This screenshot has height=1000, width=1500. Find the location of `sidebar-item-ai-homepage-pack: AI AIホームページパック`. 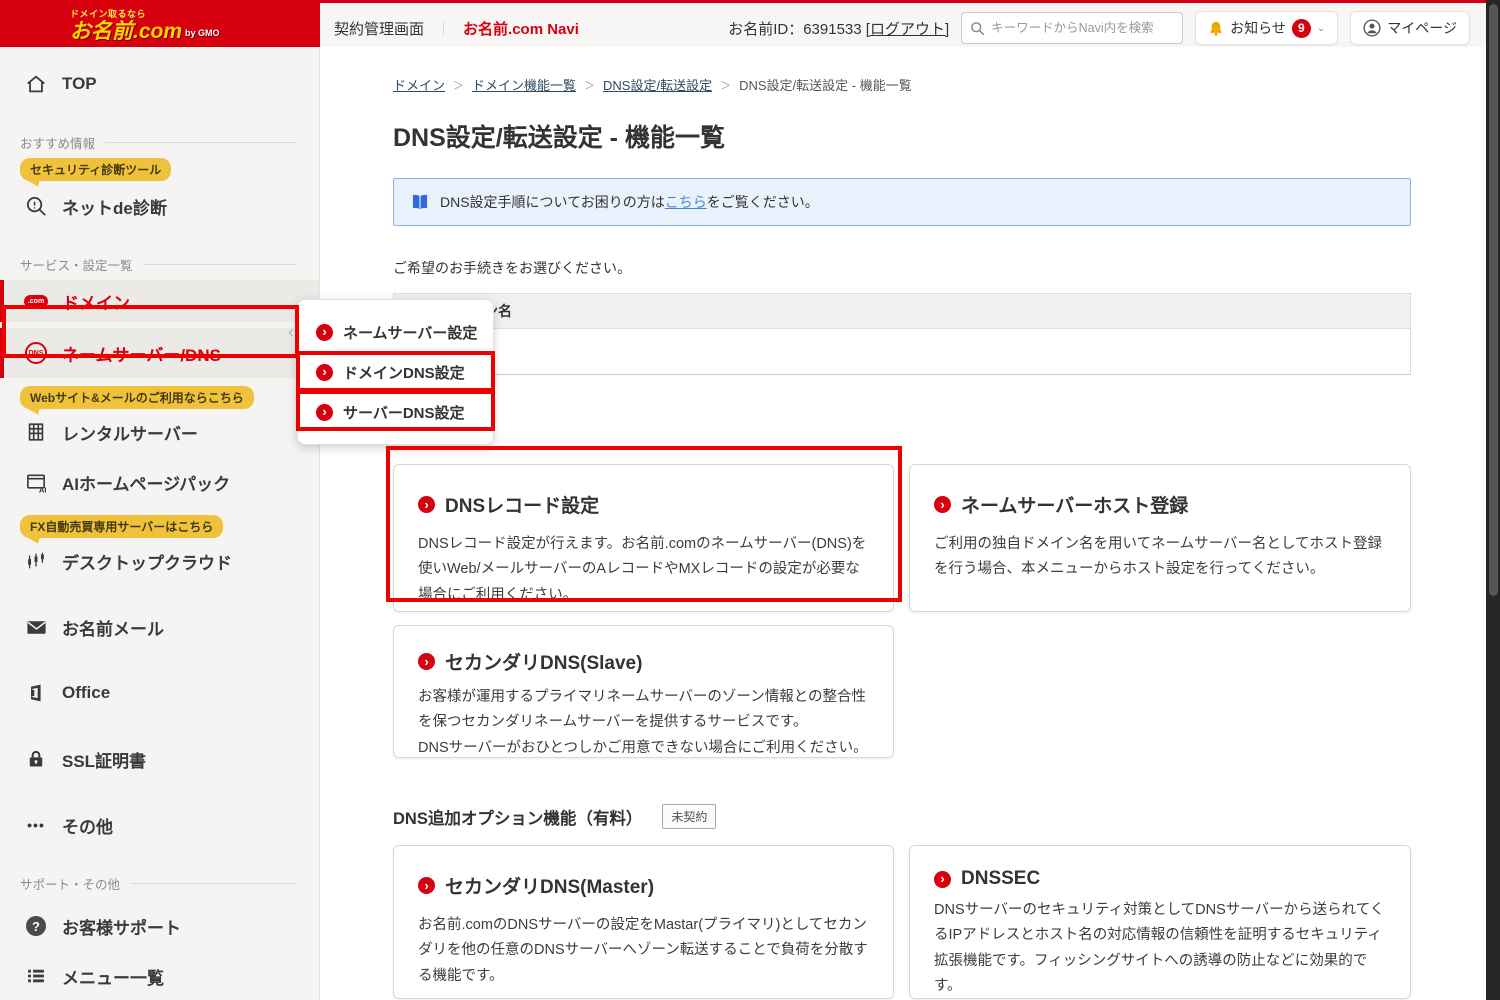

sidebar-item-ai-homepage-pack: AI AIホームページパック is located at coordinates (159, 482).